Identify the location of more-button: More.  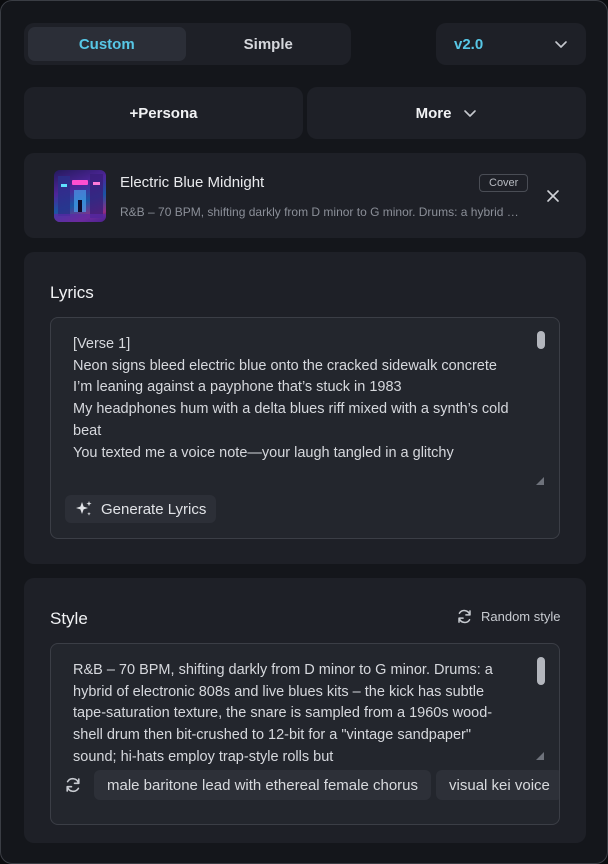
(446, 113).